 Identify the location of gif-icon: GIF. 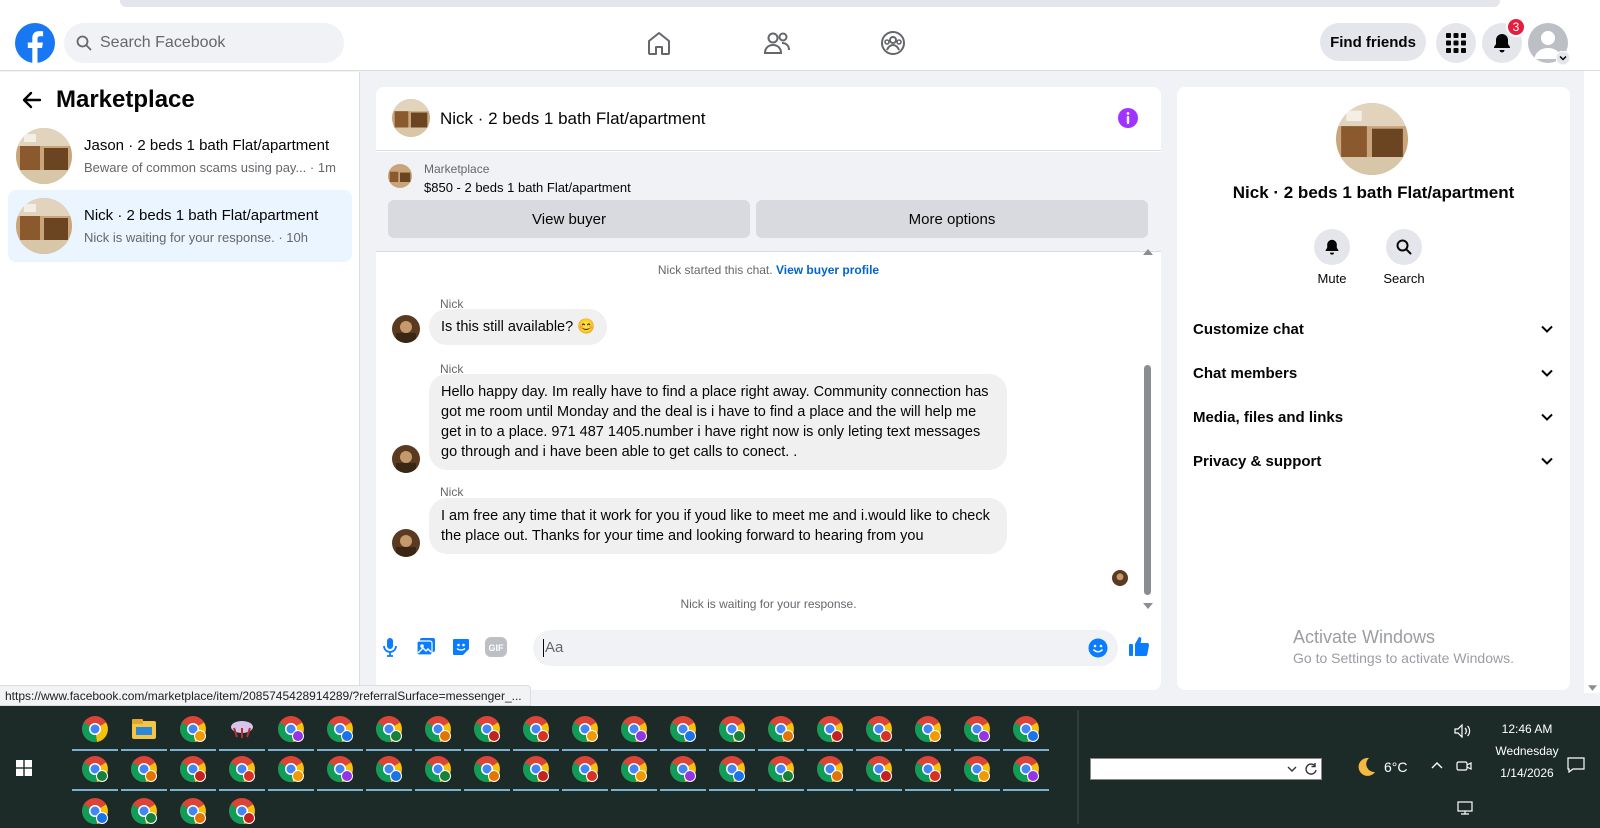
(496, 647).